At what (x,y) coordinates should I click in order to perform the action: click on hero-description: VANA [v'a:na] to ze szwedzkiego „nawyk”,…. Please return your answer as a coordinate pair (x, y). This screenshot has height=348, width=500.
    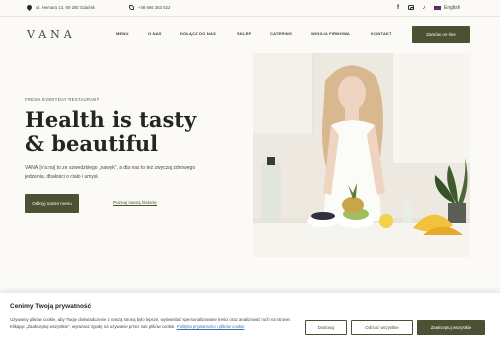
    Looking at the image, I should click on (110, 172).